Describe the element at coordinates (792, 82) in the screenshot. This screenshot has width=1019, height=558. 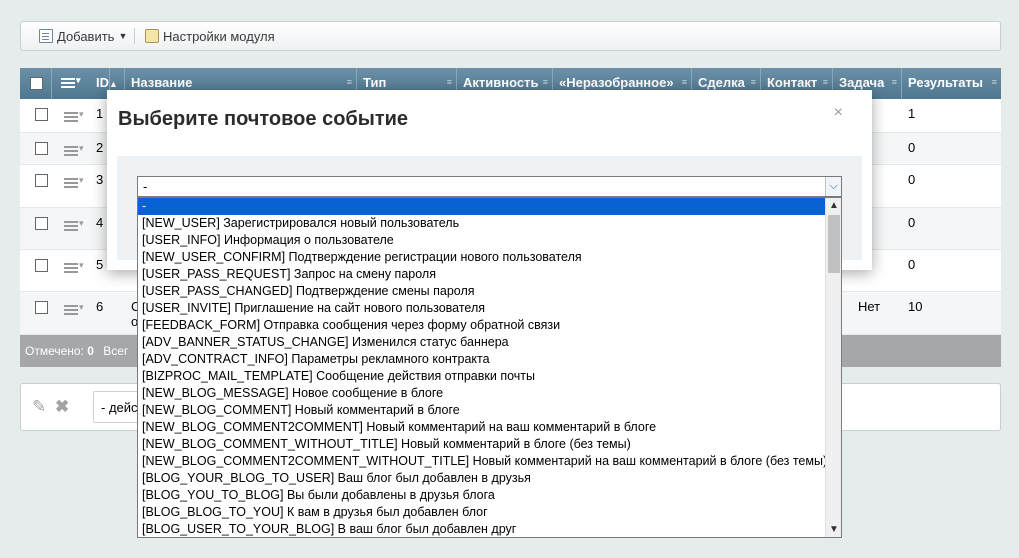
I see `column-label-contact: Контакт` at that location.